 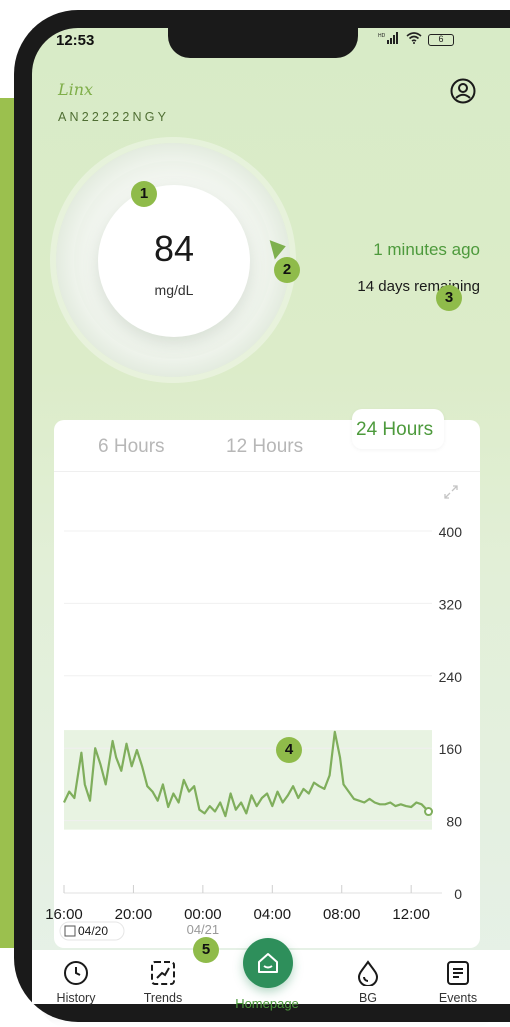 What do you see at coordinates (458, 894) in the screenshot?
I see `y-tick-label: 0` at bounding box center [458, 894].